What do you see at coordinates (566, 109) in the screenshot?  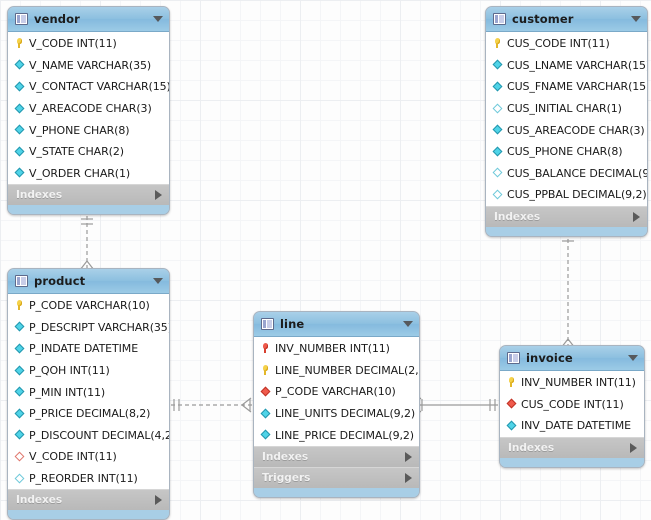 I see `table-row: CUS_INITIAL CHAR(1)` at bounding box center [566, 109].